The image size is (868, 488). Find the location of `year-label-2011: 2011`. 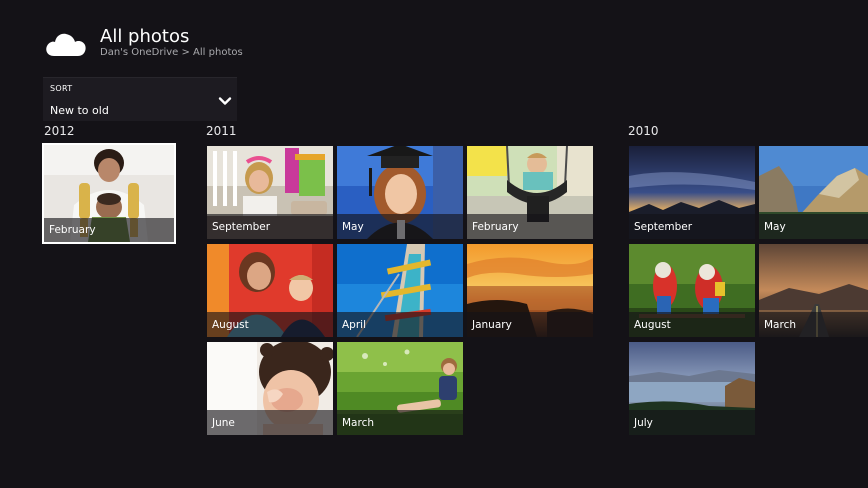

year-label-2011: 2011 is located at coordinates (221, 131).